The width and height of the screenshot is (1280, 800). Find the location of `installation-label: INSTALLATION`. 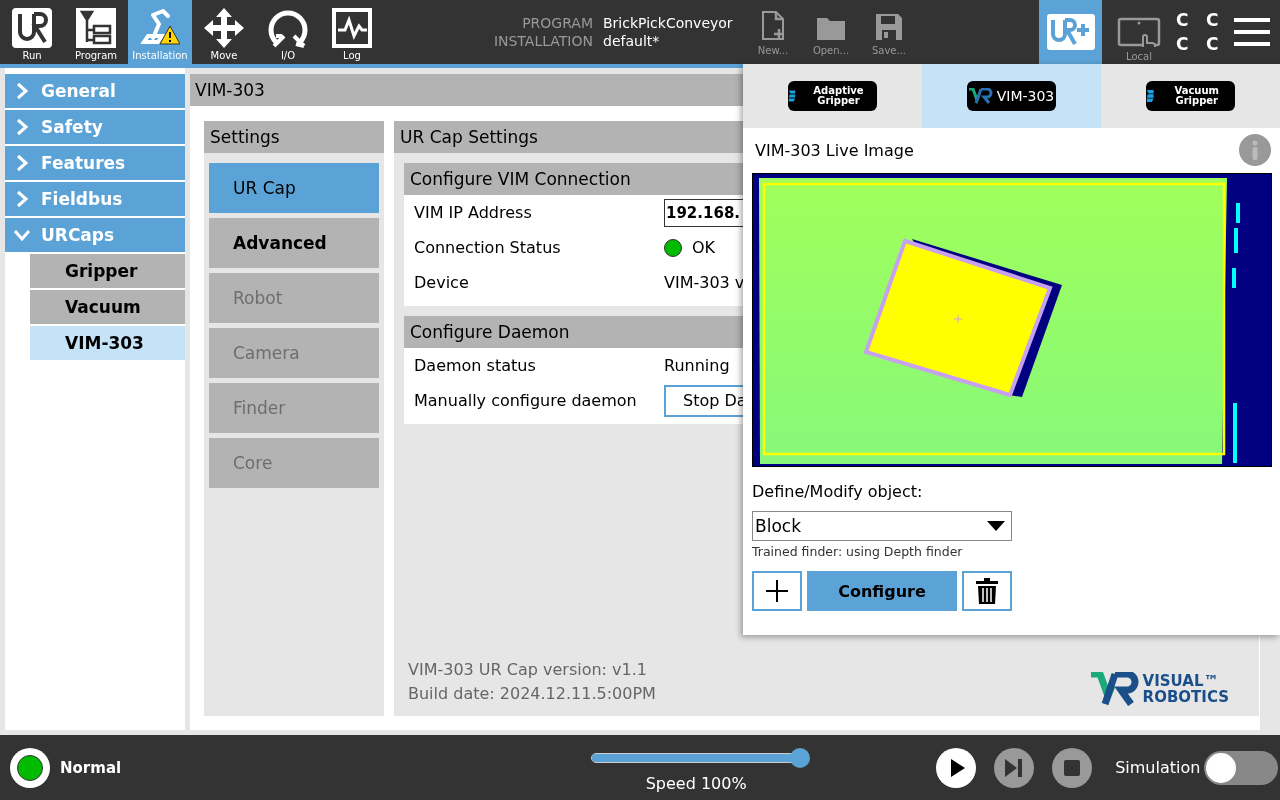

installation-label: INSTALLATION is located at coordinates (542, 41).